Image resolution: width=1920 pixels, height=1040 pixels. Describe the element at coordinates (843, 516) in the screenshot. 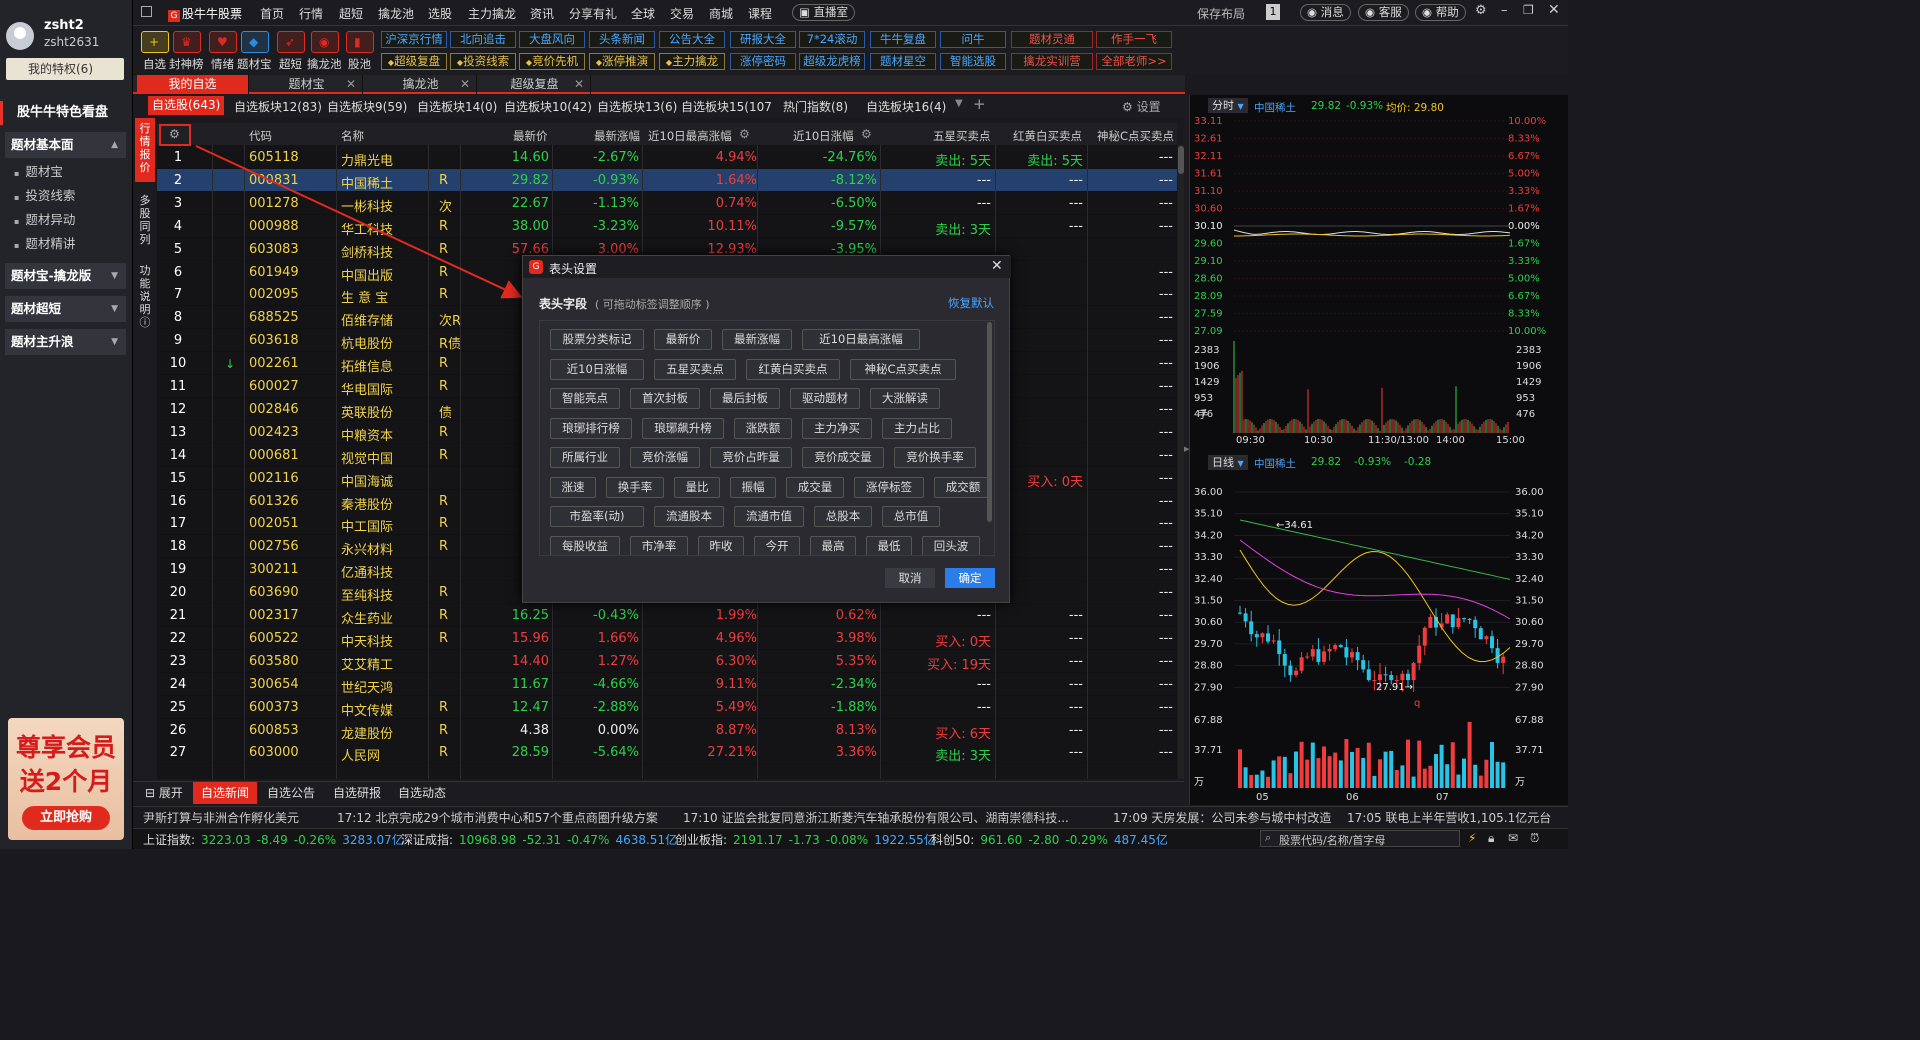

I see `field-chip: 总股本` at that location.